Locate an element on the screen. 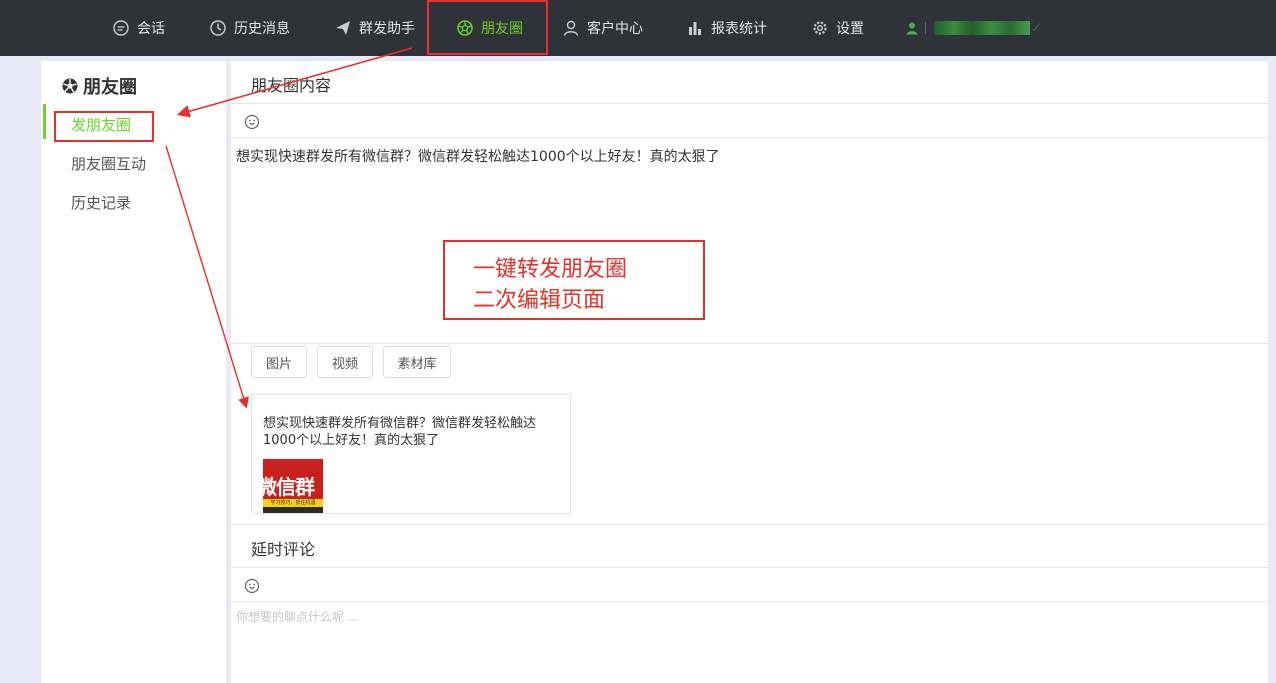  annotation-callout: 一键转发朋友圈 二次编辑页面 is located at coordinates (574, 280).